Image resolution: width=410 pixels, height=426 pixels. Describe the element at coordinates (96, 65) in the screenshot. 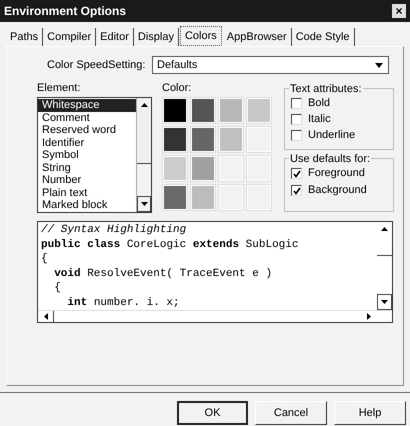

I see `speed-setting-label: Color SpeedSetting:` at that location.